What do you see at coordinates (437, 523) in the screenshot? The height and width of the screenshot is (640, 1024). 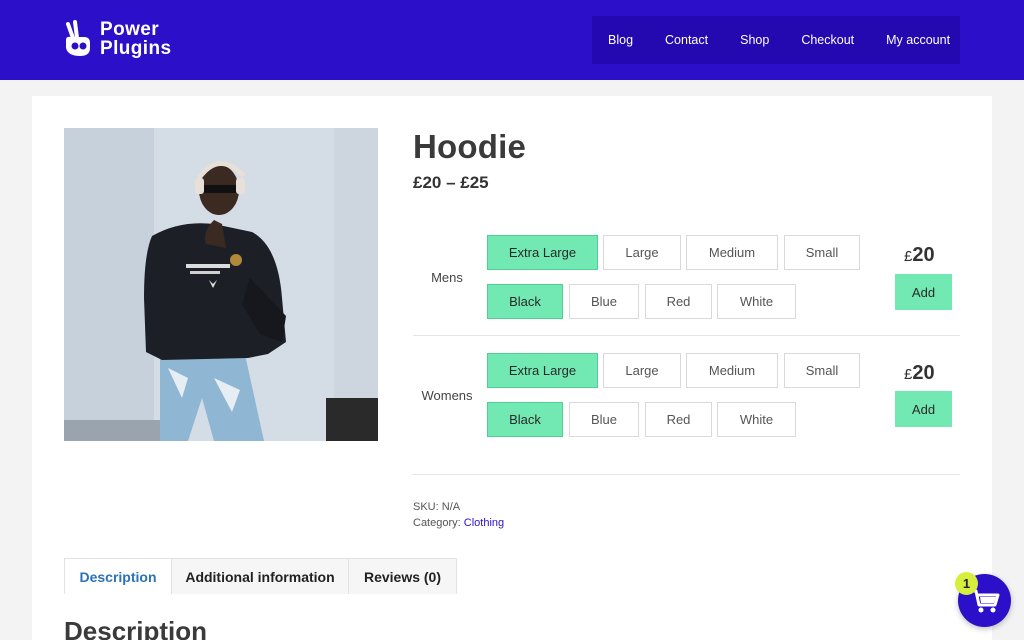 I see `category-label: Category:` at bounding box center [437, 523].